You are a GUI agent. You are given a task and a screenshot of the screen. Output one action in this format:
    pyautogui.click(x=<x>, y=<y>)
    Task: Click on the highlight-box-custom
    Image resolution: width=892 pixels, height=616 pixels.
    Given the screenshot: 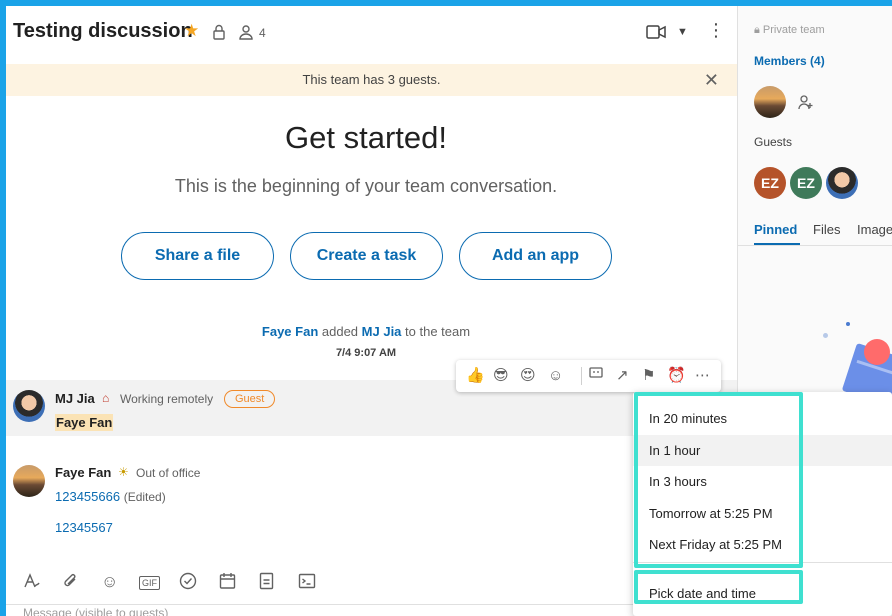 What is the action you would take?
    pyautogui.click(x=718, y=587)
    